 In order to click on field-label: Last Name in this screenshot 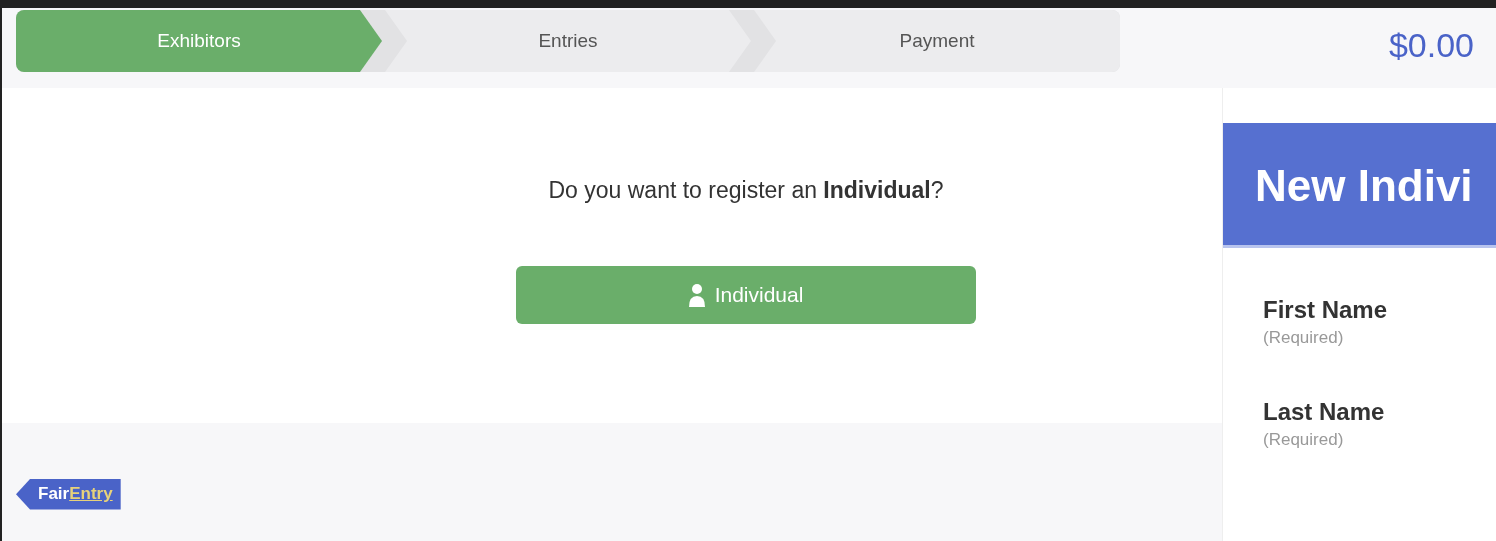, I will do `click(1324, 413)`.